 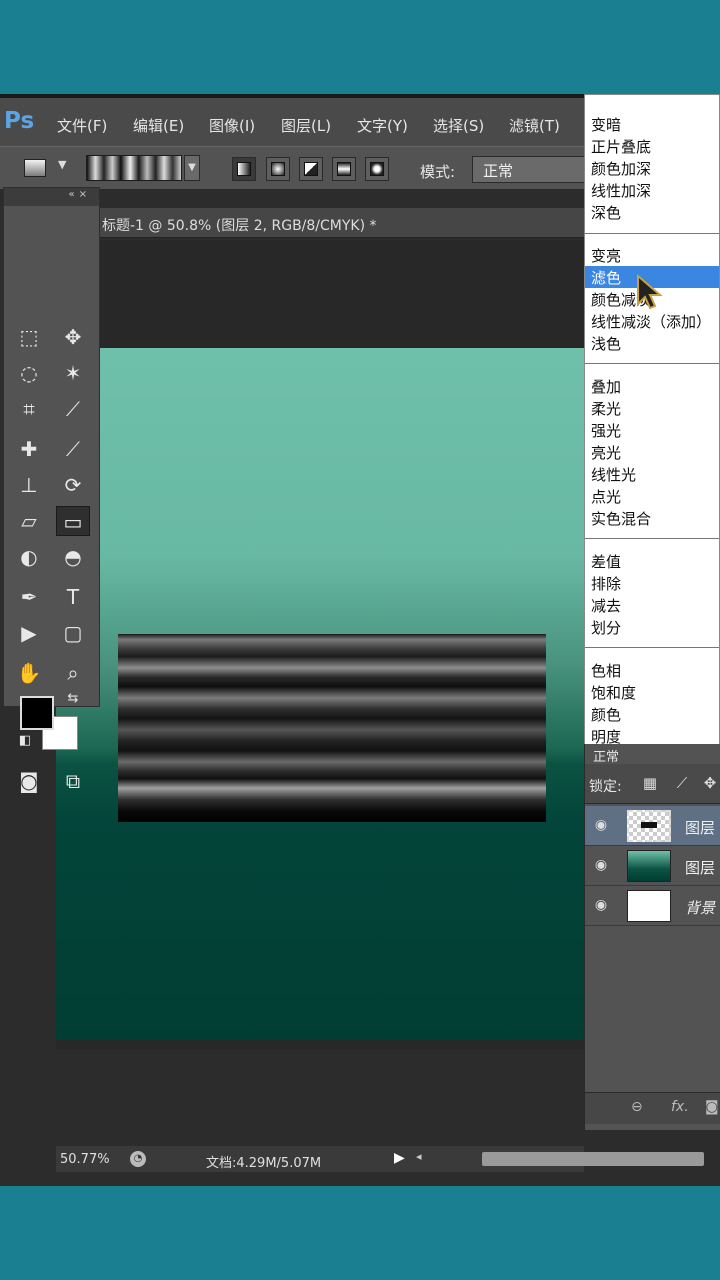 What do you see at coordinates (652, 518) in the screenshot?
I see `blend-item-hard-mix: 实色混合` at bounding box center [652, 518].